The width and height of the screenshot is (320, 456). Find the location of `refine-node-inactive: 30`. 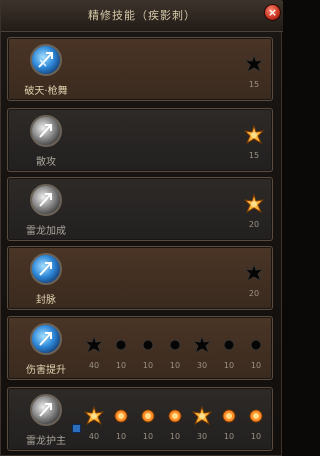

refine-node-inactive: 30 is located at coordinates (202, 352).